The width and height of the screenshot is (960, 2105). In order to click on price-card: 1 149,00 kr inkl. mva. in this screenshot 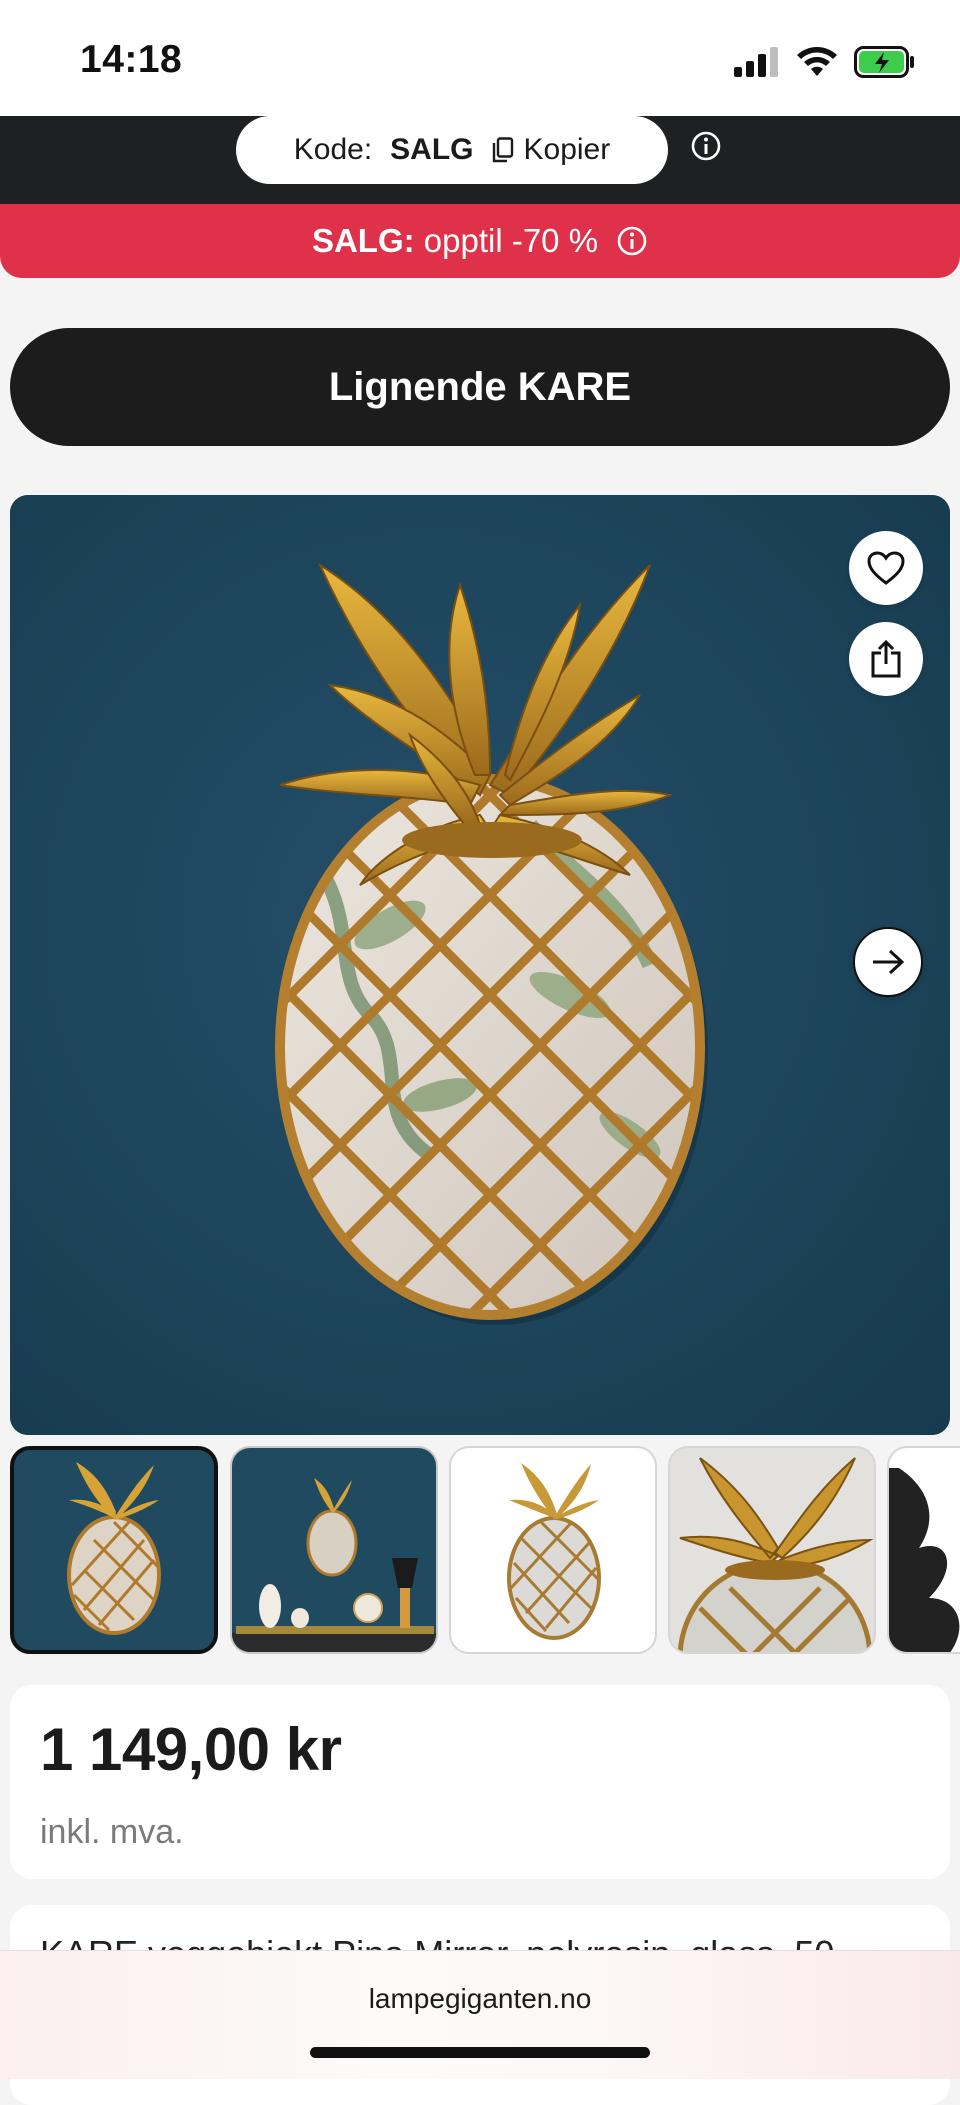, I will do `click(480, 1782)`.